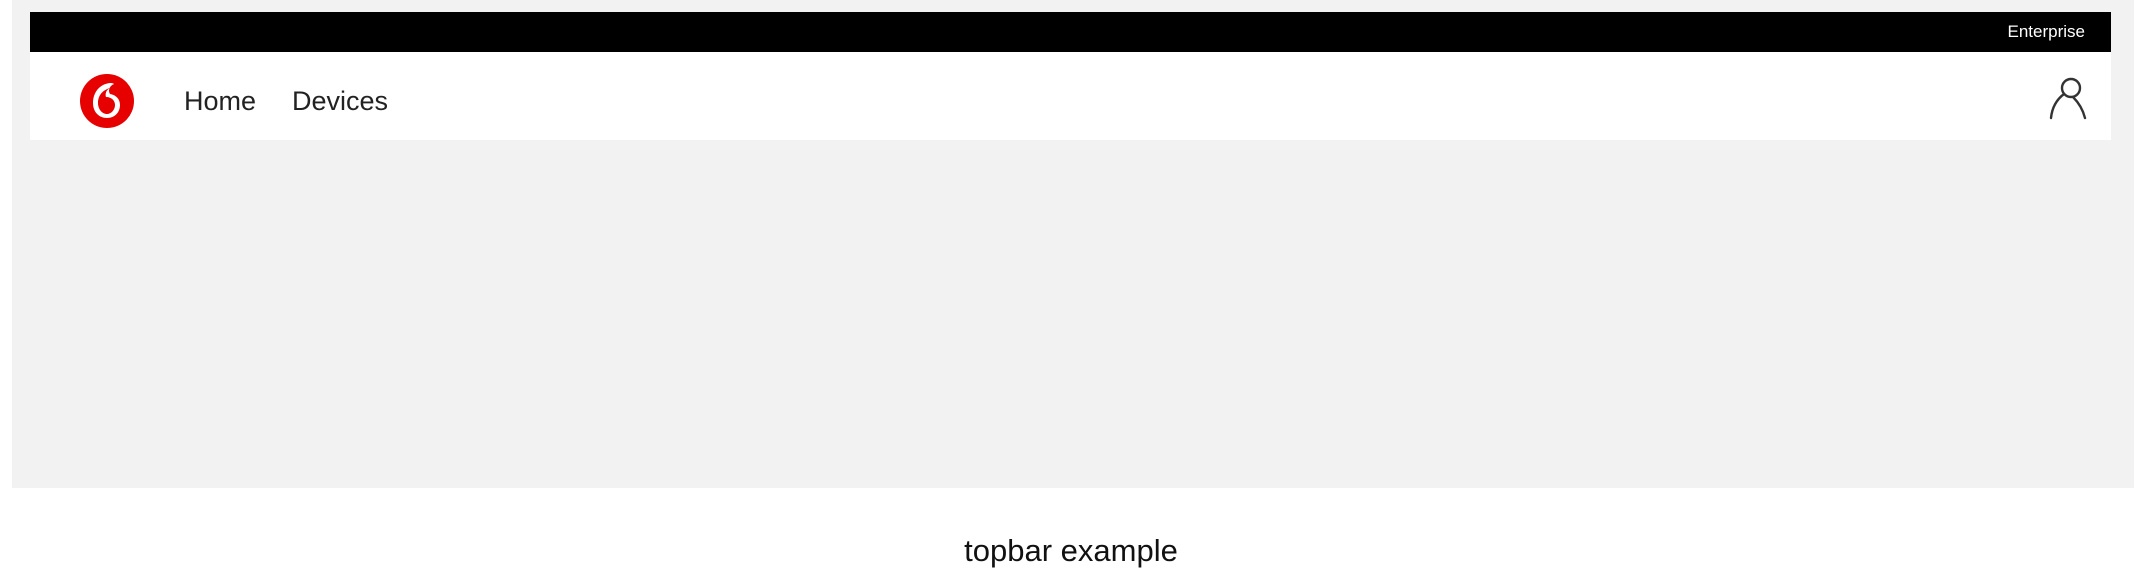 The image size is (2142, 584). I want to click on user-icon, so click(2068, 99).